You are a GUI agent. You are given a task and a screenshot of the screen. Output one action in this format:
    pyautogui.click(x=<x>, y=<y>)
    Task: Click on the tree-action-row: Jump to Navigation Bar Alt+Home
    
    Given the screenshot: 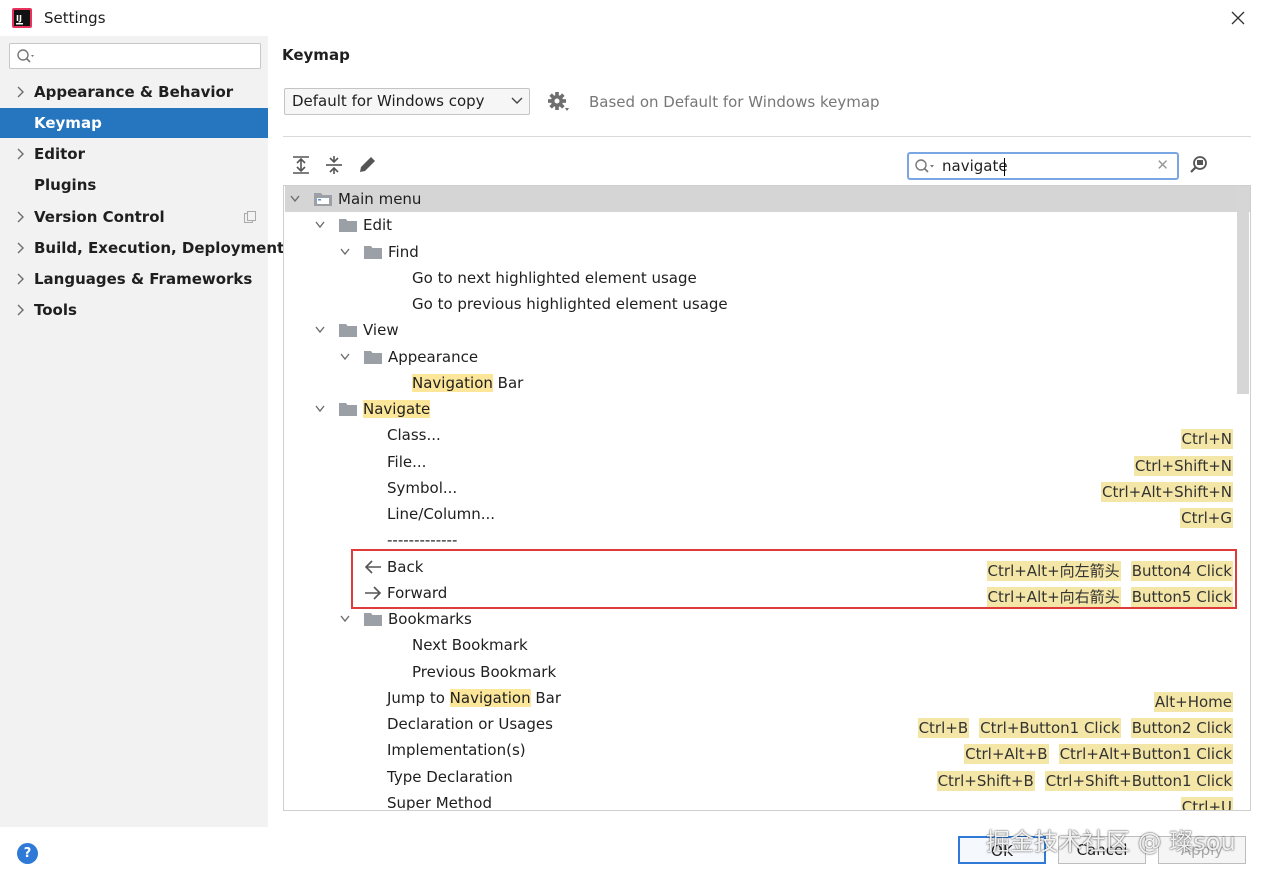 What is the action you would take?
    pyautogui.click(x=761, y=698)
    